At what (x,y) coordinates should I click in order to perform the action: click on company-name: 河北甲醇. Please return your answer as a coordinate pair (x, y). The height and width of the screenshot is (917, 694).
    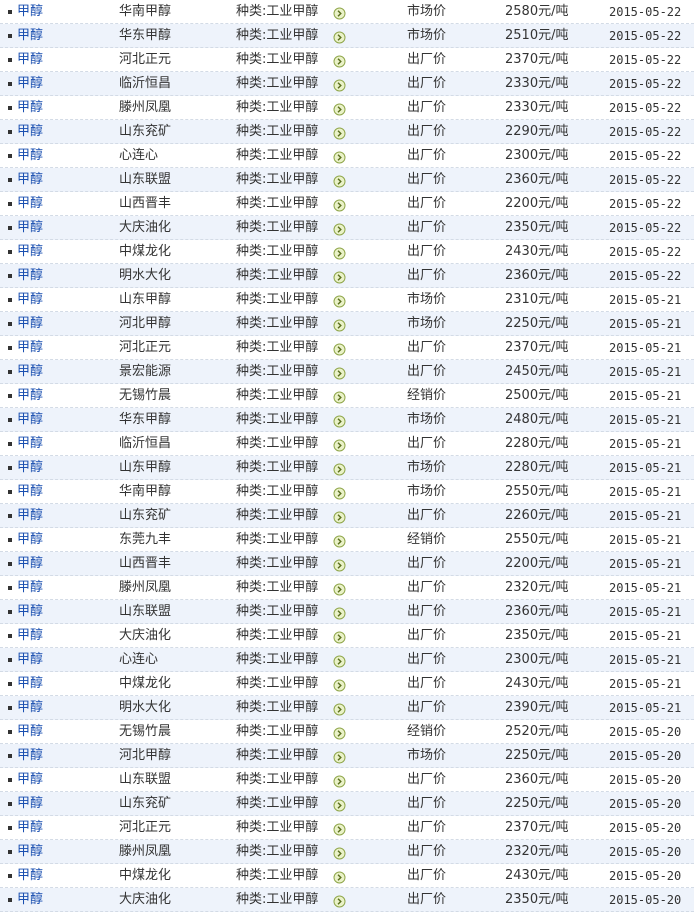
    Looking at the image, I should click on (145, 323).